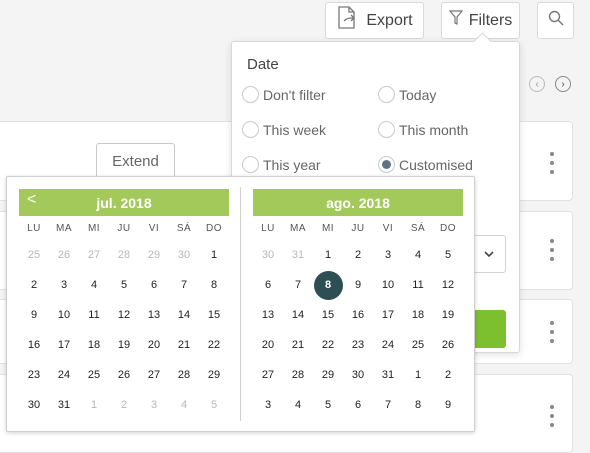  Describe the element at coordinates (407, 94) in the screenshot. I see `radio-today: Today` at that location.